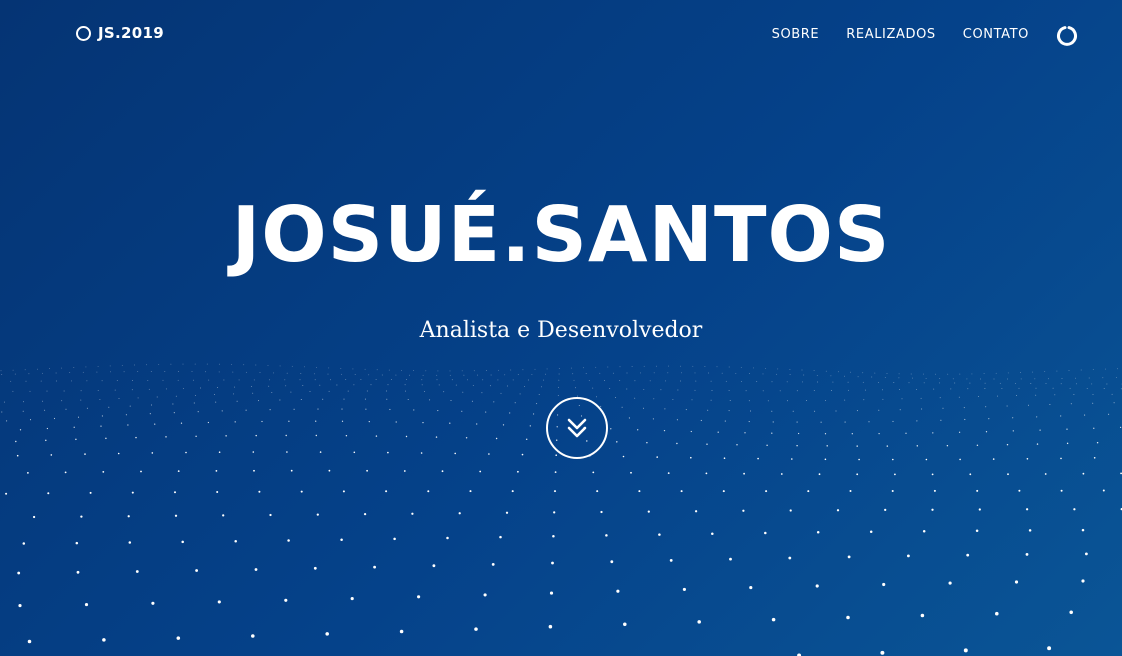 The height and width of the screenshot is (656, 1122). What do you see at coordinates (561, 235) in the screenshot?
I see `hero-title: JOSUÉ.SANTOS` at bounding box center [561, 235].